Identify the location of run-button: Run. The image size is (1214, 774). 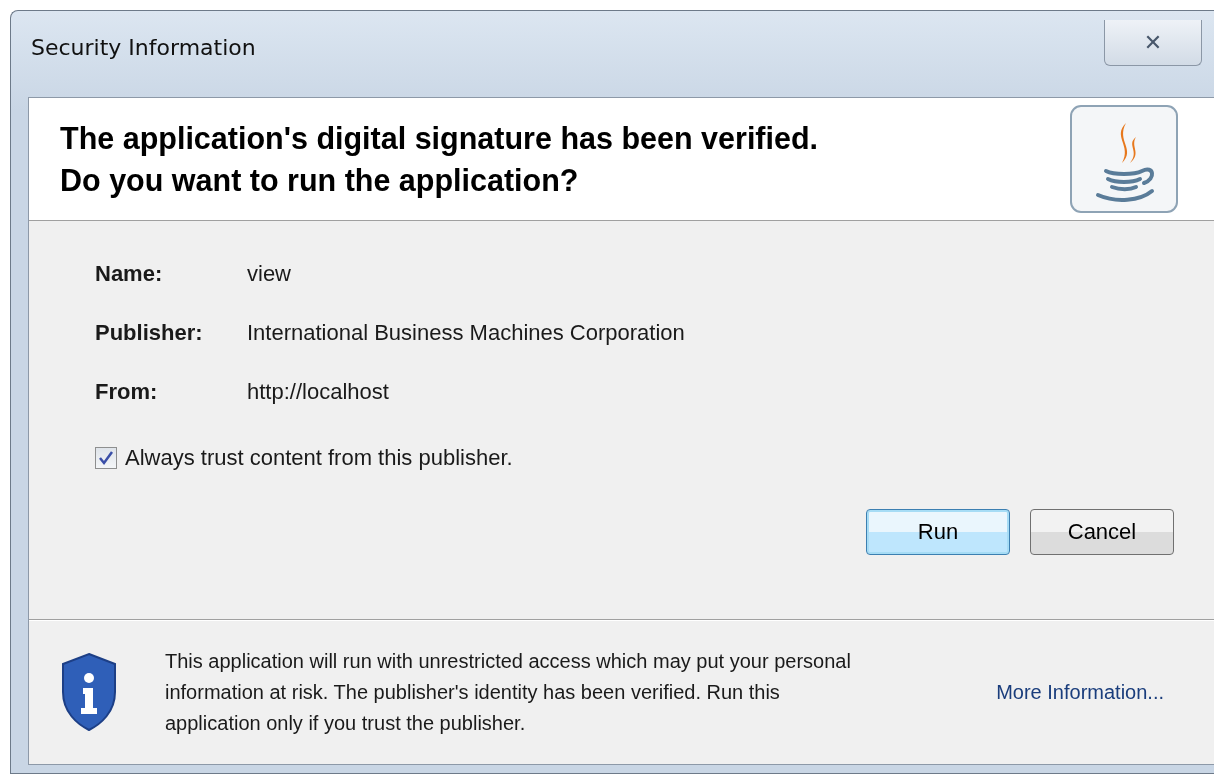
(938, 532).